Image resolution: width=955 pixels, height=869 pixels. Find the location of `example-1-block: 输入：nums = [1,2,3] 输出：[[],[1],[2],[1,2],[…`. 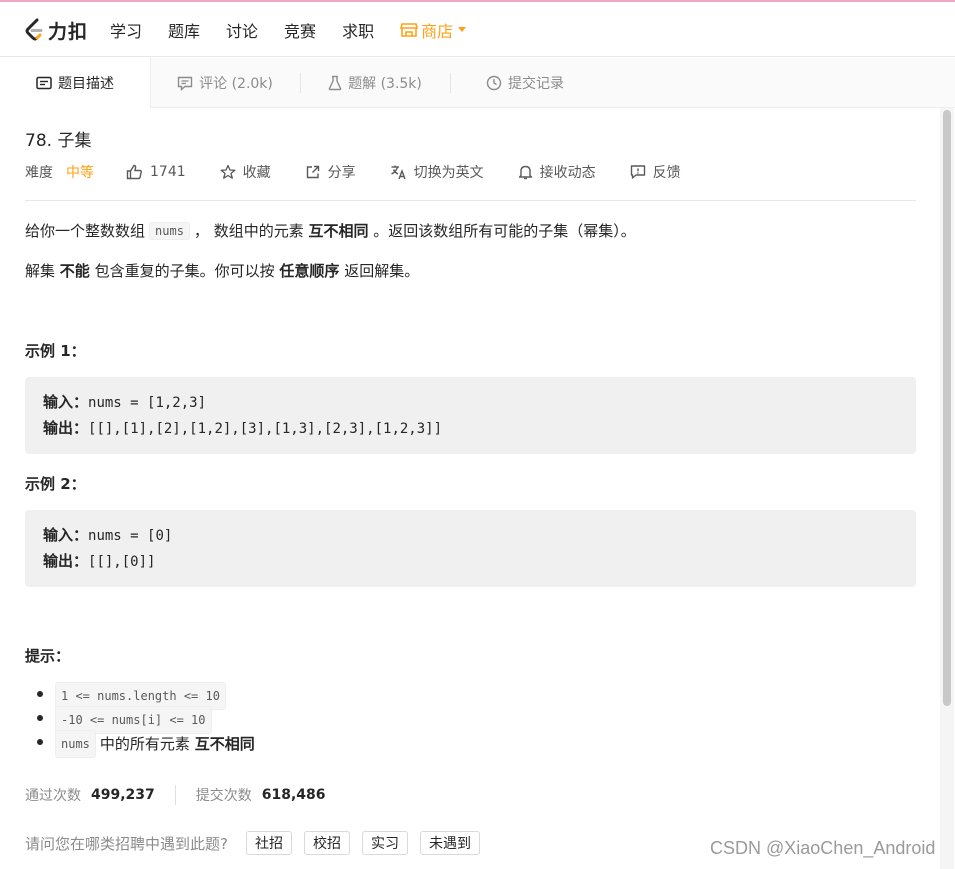

example-1-block: 输入：nums = [1,2,3] 输出：[[],[1],[2],[1,2],[… is located at coordinates (470, 415).